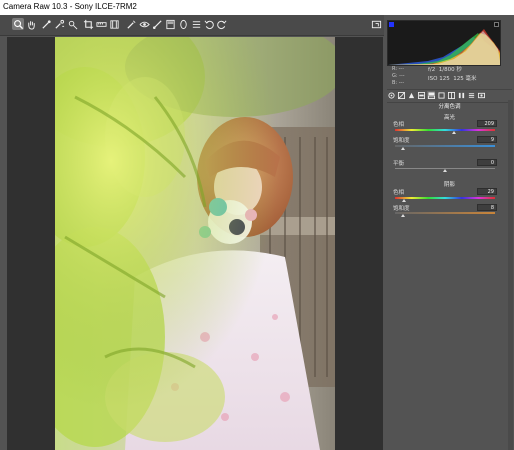 The width and height of the screenshot is (514, 450). Describe the element at coordinates (445, 198) in the screenshot. I see `shadows-hue-slider` at that location.